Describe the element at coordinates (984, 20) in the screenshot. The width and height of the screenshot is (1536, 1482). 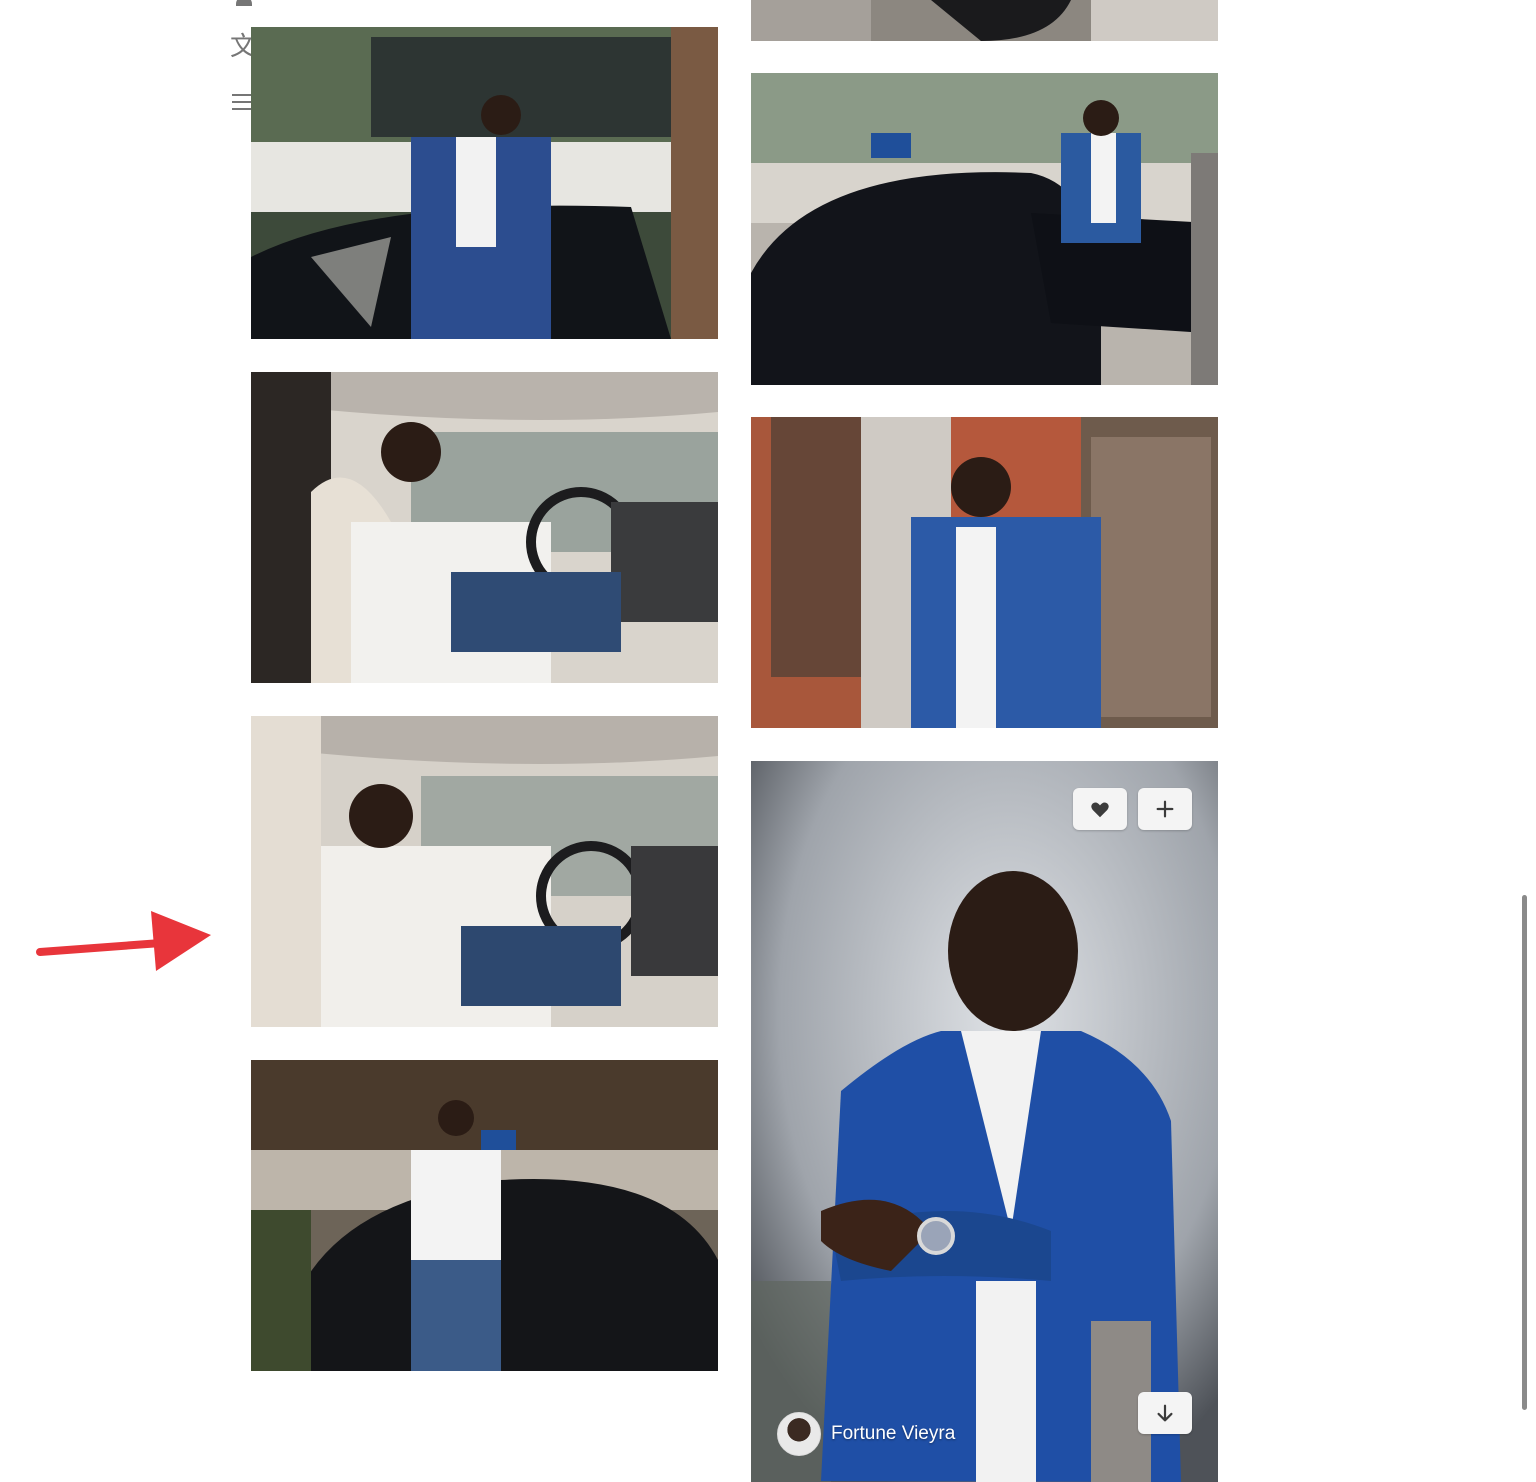
I see `photo-partial-top` at that location.